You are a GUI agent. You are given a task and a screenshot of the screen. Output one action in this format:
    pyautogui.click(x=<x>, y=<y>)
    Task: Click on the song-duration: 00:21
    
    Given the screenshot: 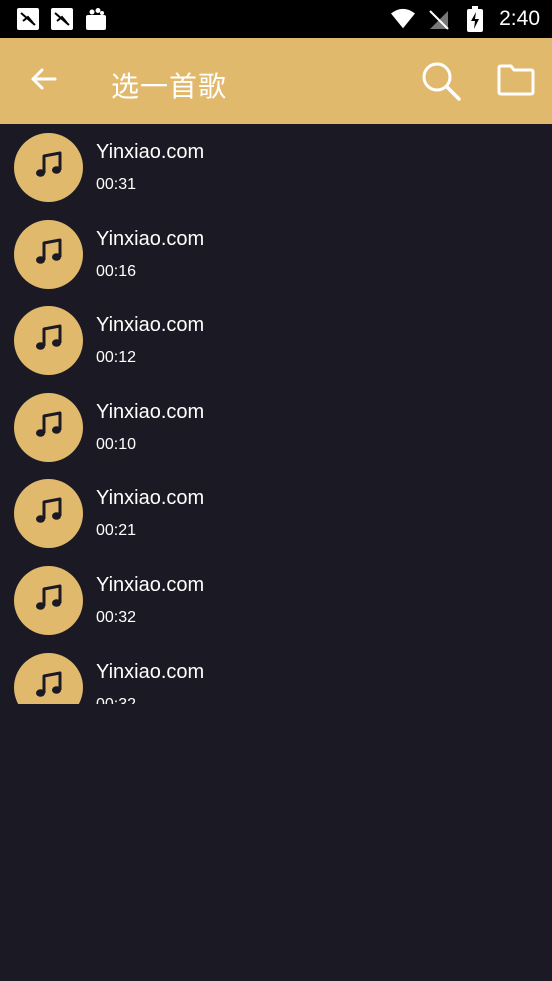 What is the action you would take?
    pyautogui.click(x=116, y=531)
    